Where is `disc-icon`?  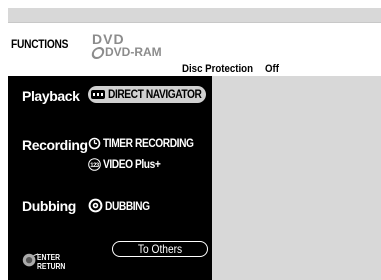
disc-icon is located at coordinates (95, 205).